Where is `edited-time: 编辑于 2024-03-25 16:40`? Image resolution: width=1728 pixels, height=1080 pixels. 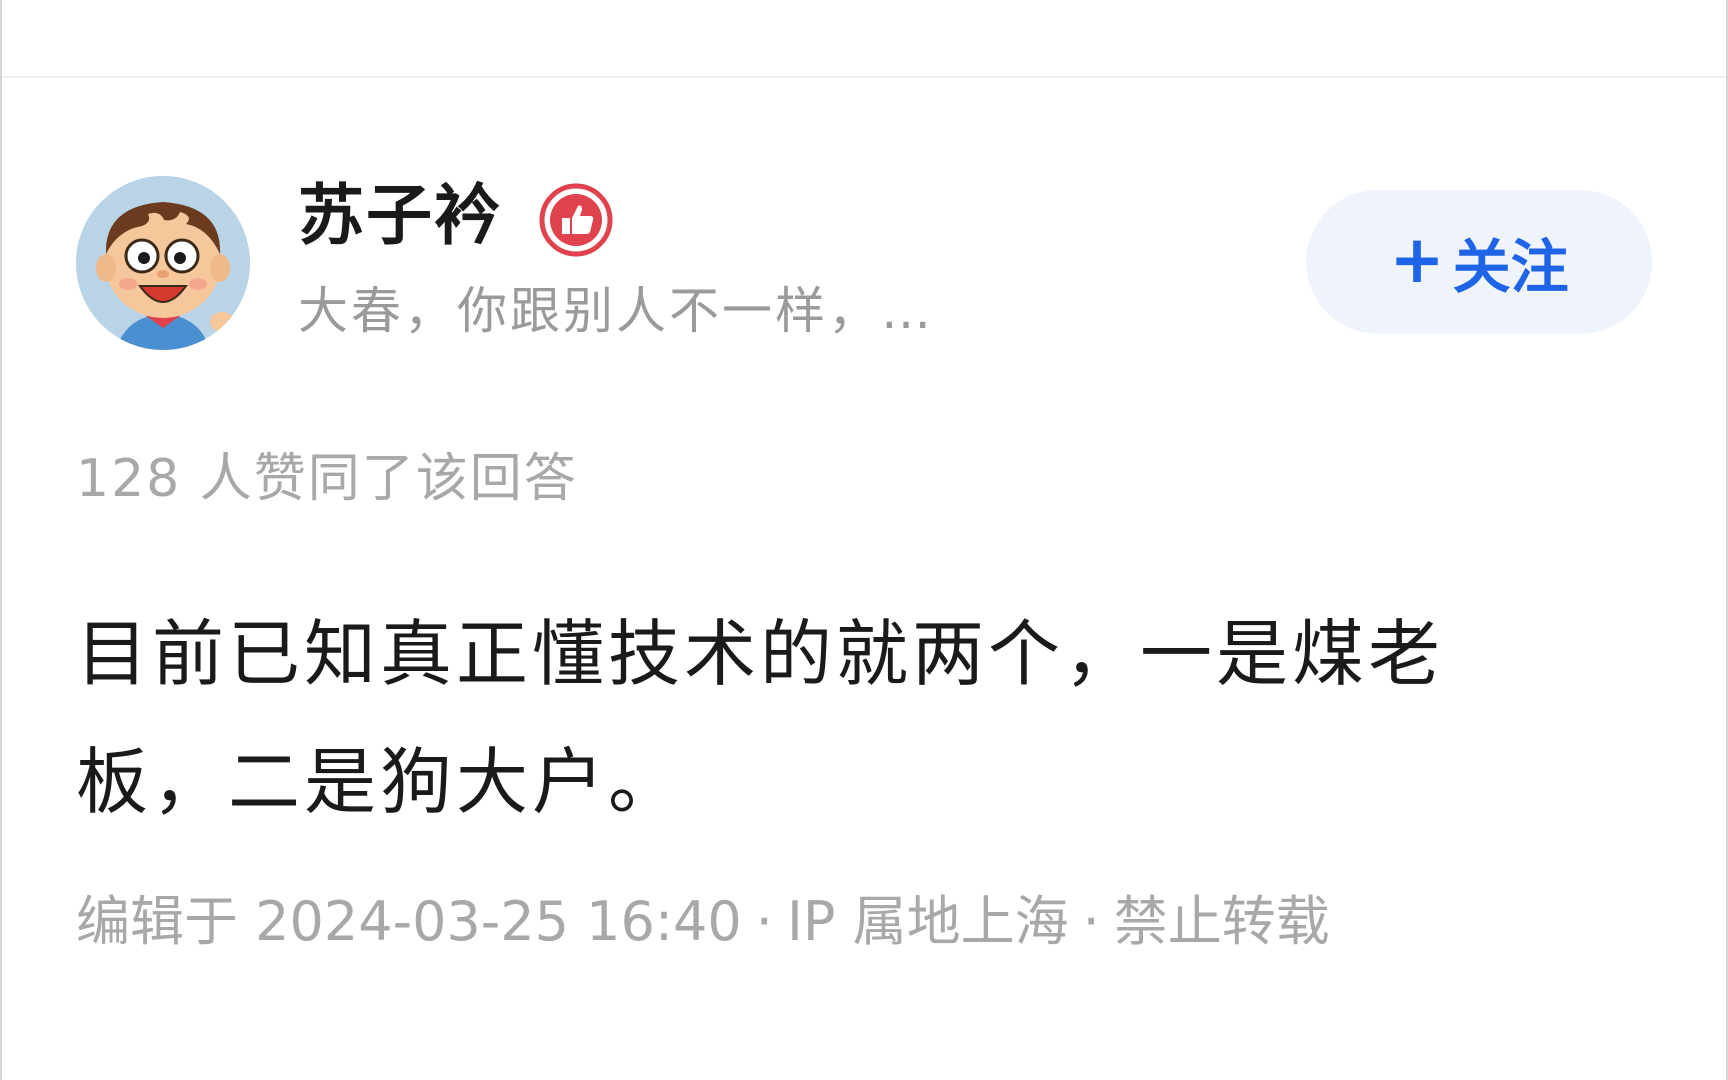 edited-time: 编辑于 2024-03-25 16:40 is located at coordinates (409, 921).